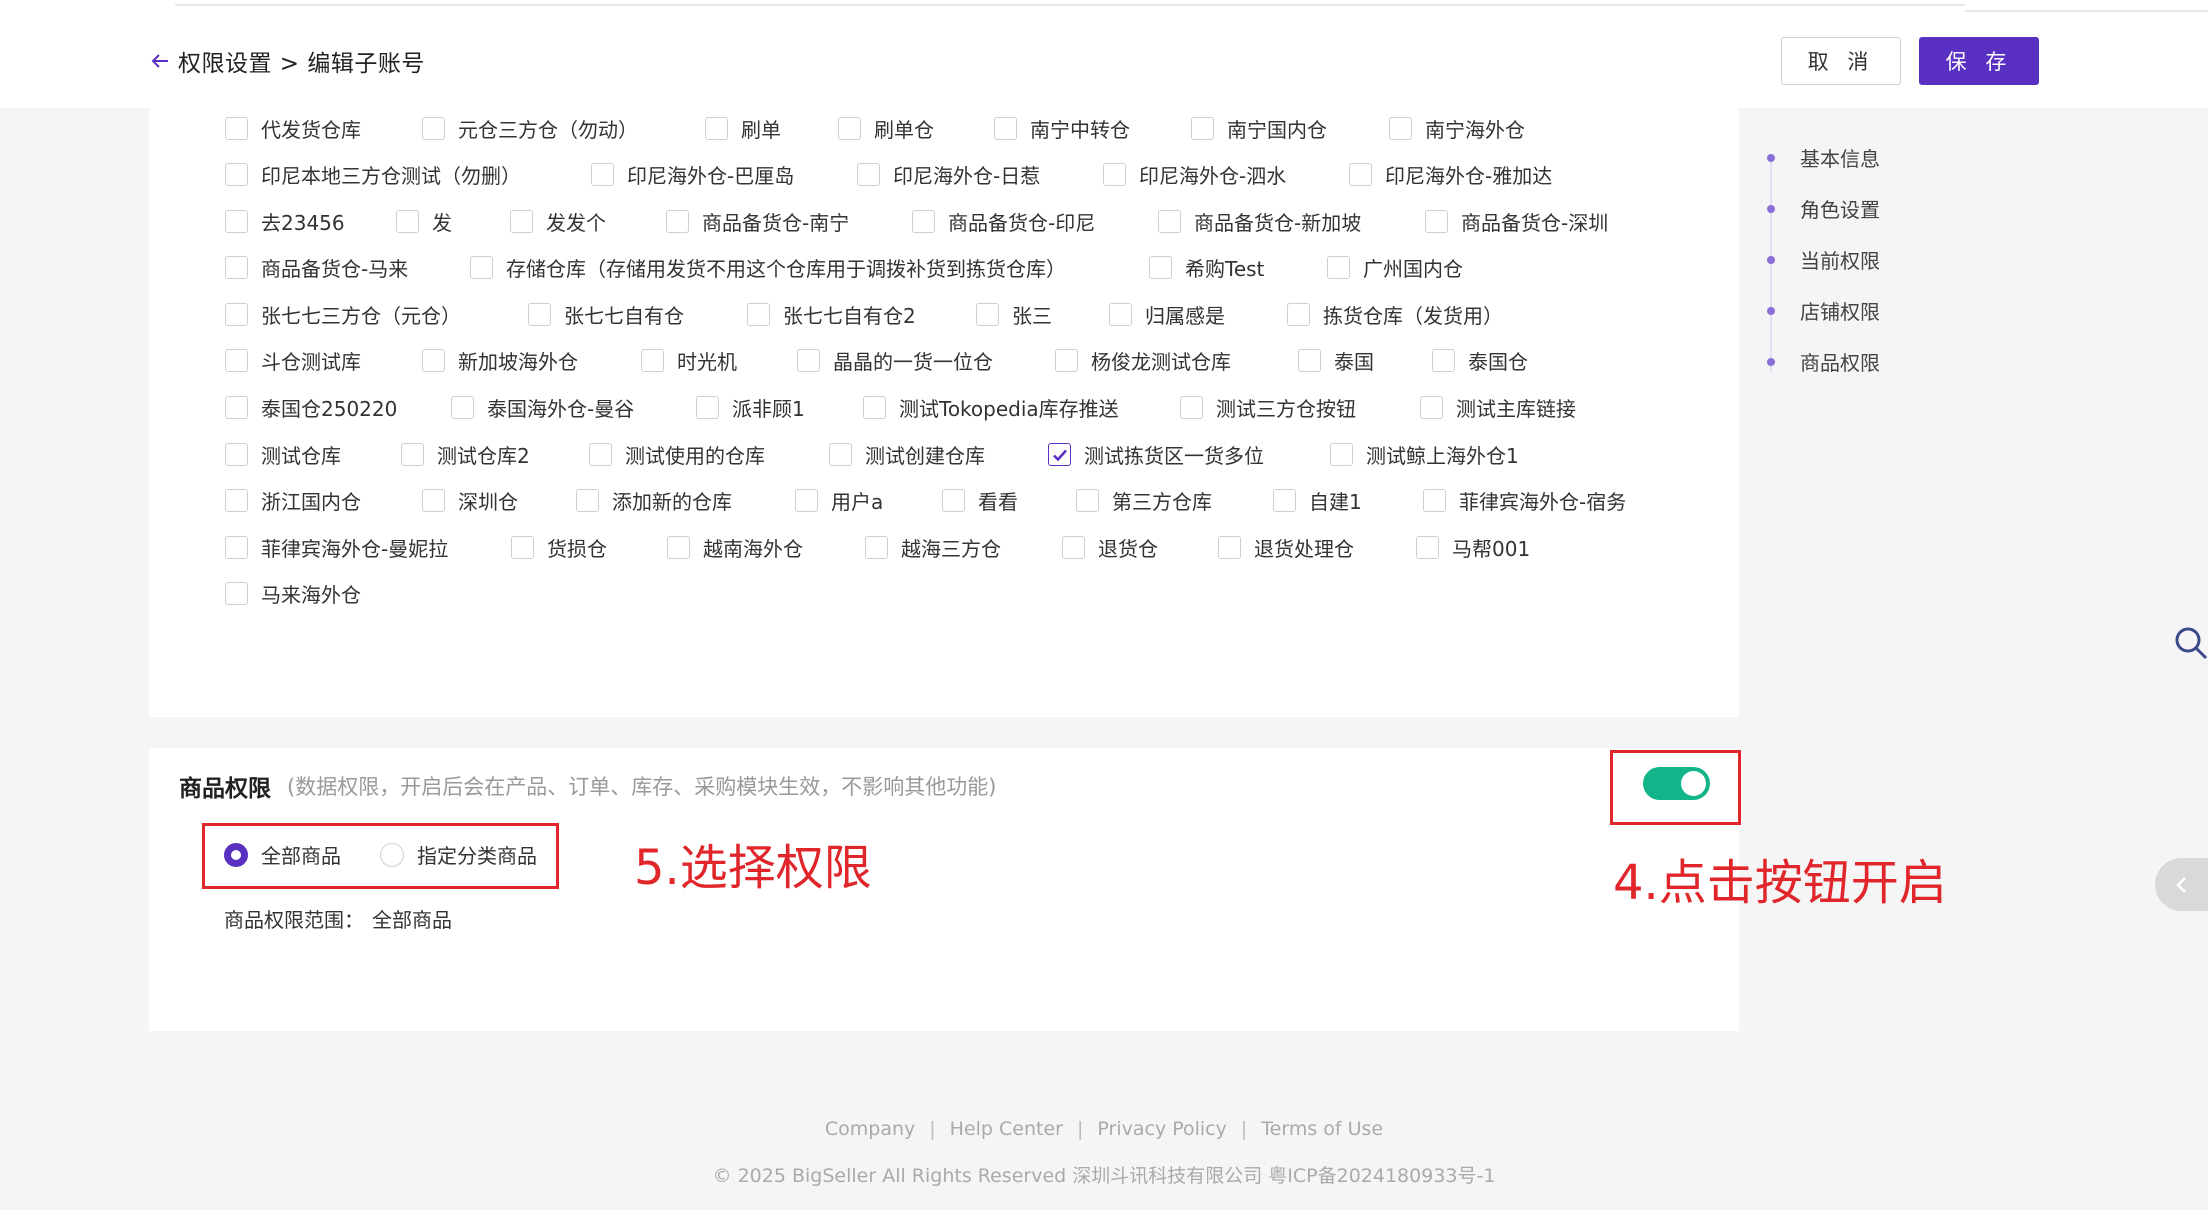  Describe the element at coordinates (1480, 360) in the screenshot. I see `warehouse-option: 泰国仓` at that location.